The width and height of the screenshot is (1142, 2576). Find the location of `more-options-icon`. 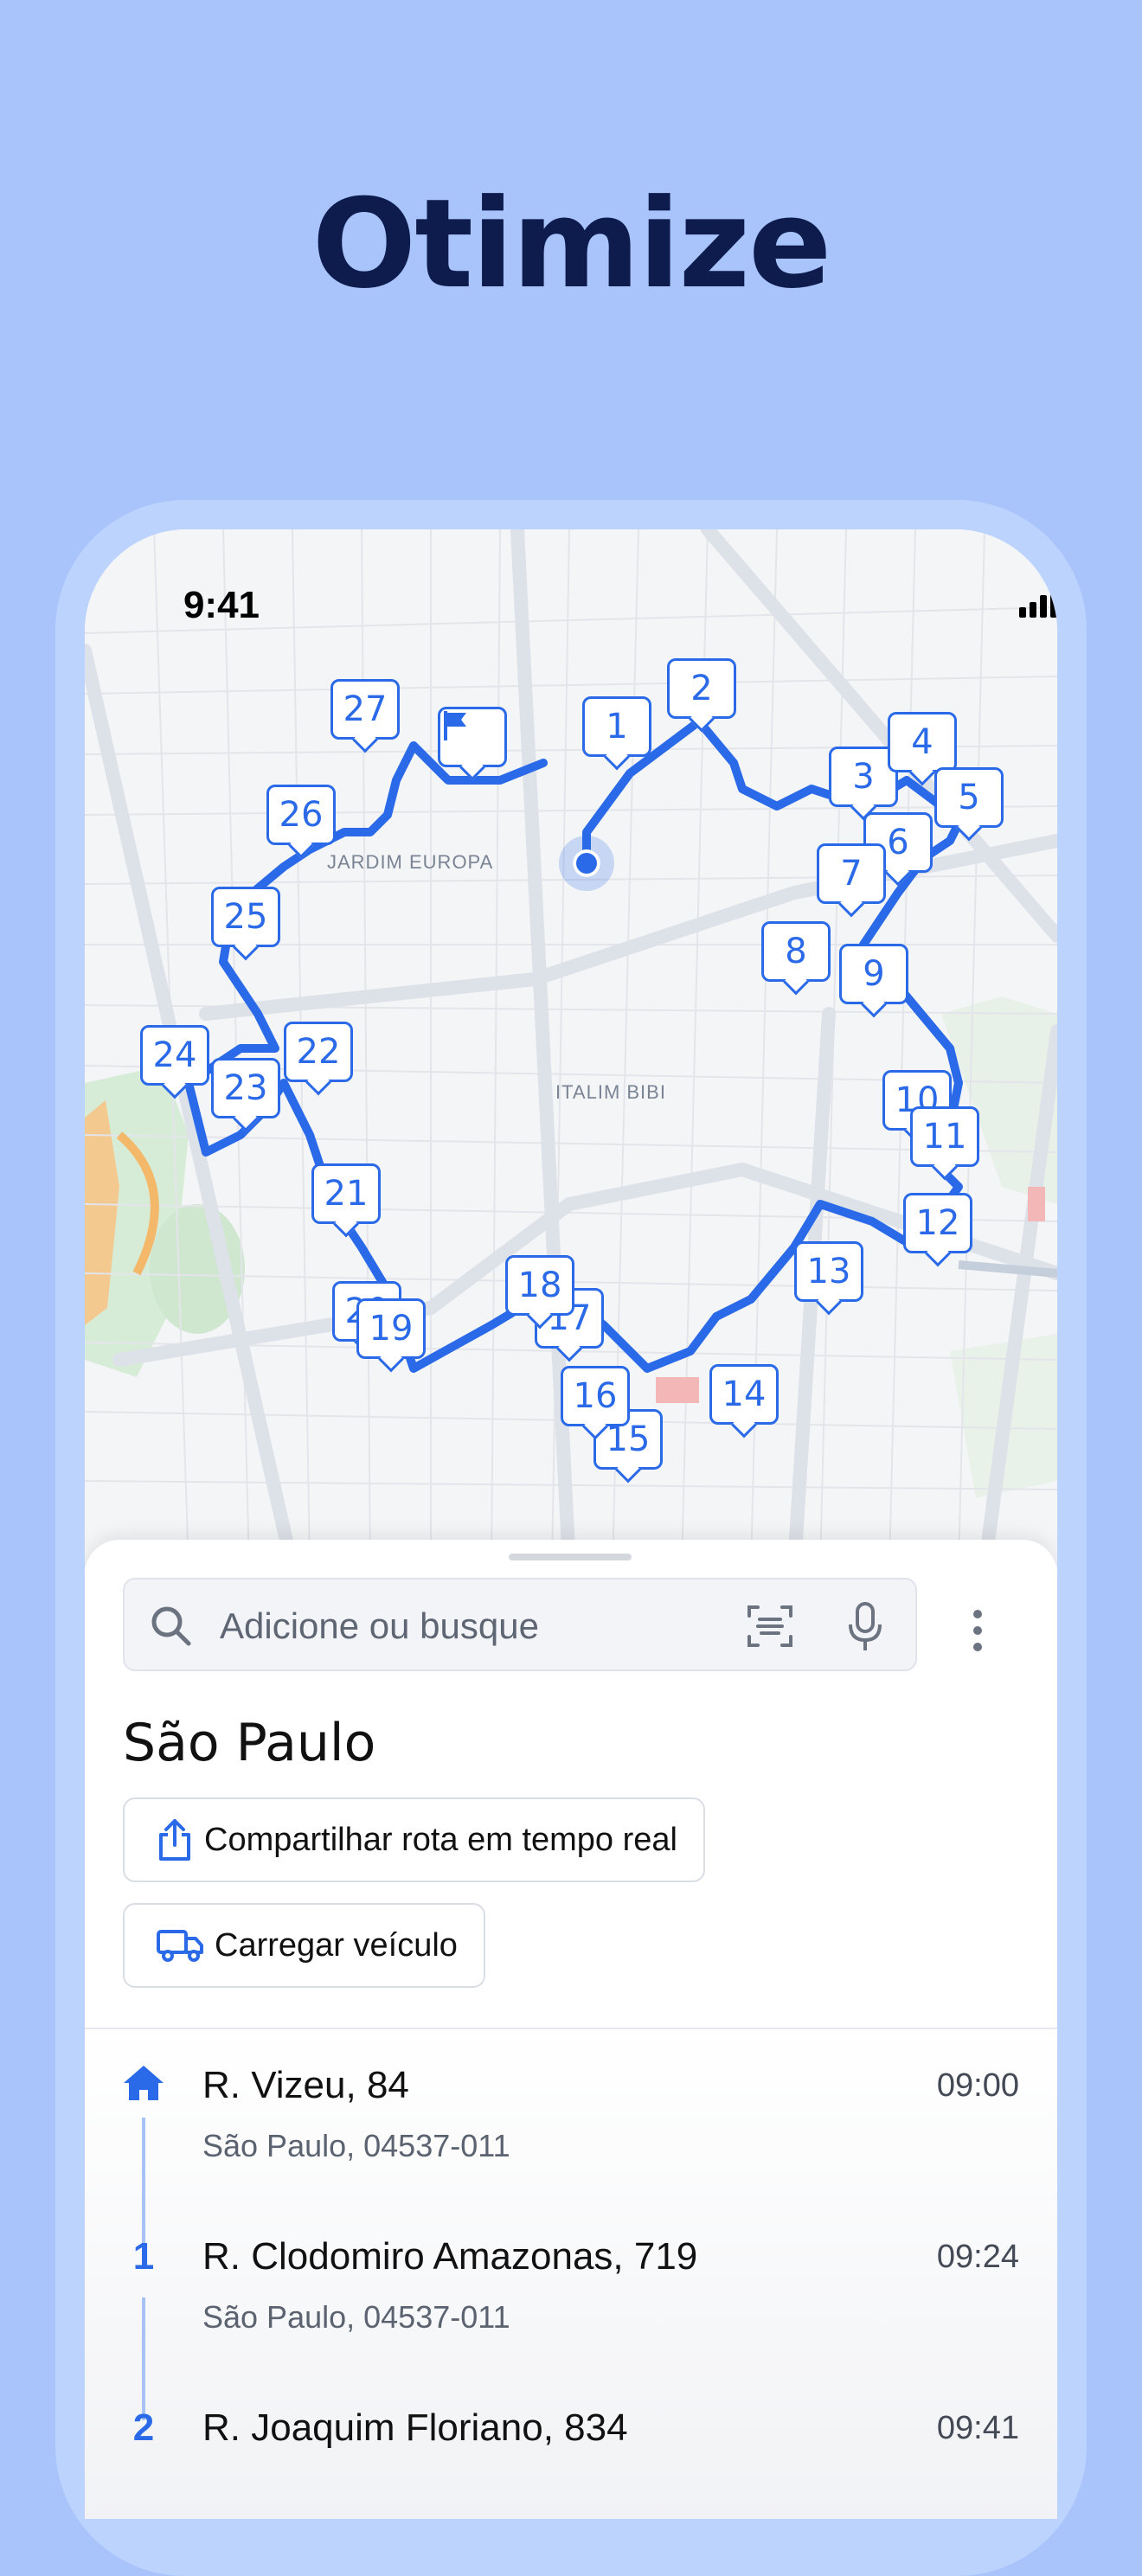

more-options-icon is located at coordinates (978, 1630).